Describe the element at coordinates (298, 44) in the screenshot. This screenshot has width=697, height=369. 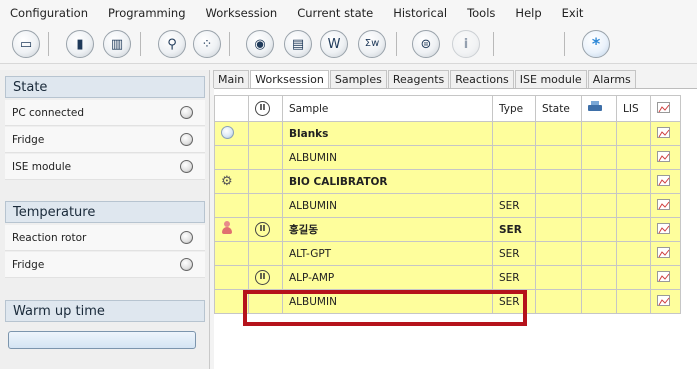
I see `document-icon: ▤` at that location.